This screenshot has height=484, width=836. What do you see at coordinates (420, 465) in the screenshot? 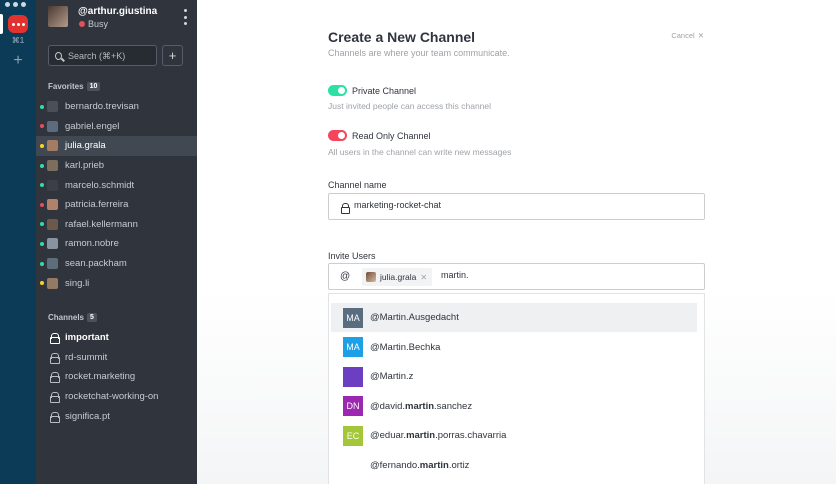
I see `suggestion-username: @fernando.martin.ortiz` at bounding box center [420, 465].